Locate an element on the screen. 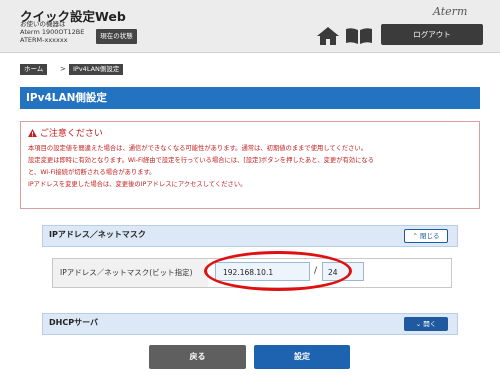 The height and width of the screenshot is (383, 500). device-ssid: ATERM-xxxxxx is located at coordinates (44, 40).